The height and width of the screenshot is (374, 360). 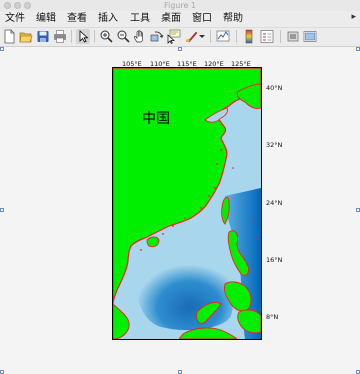 What do you see at coordinates (106, 36) in the screenshot?
I see `zoom-in-icon` at bounding box center [106, 36].